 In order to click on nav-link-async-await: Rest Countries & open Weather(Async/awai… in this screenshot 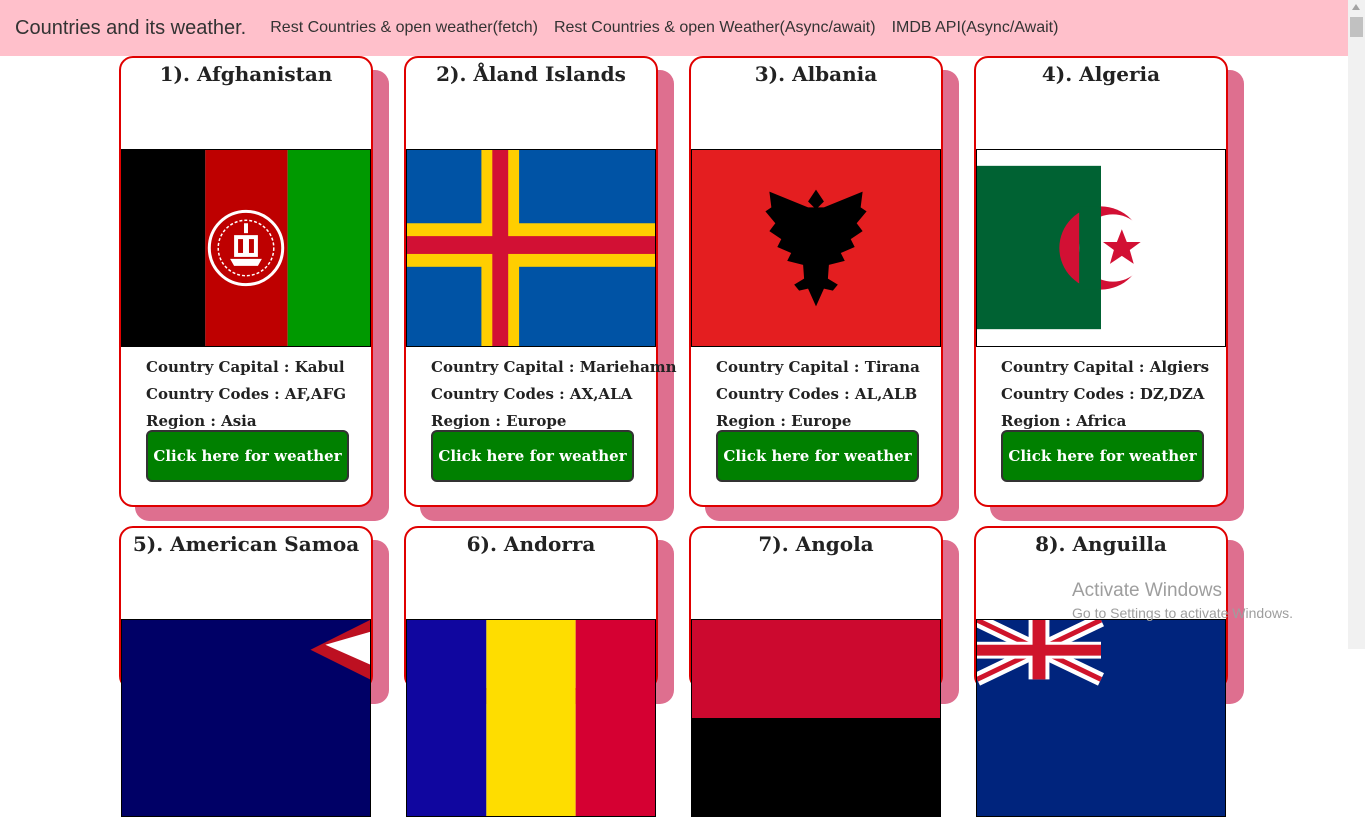, I will do `click(715, 28)`.